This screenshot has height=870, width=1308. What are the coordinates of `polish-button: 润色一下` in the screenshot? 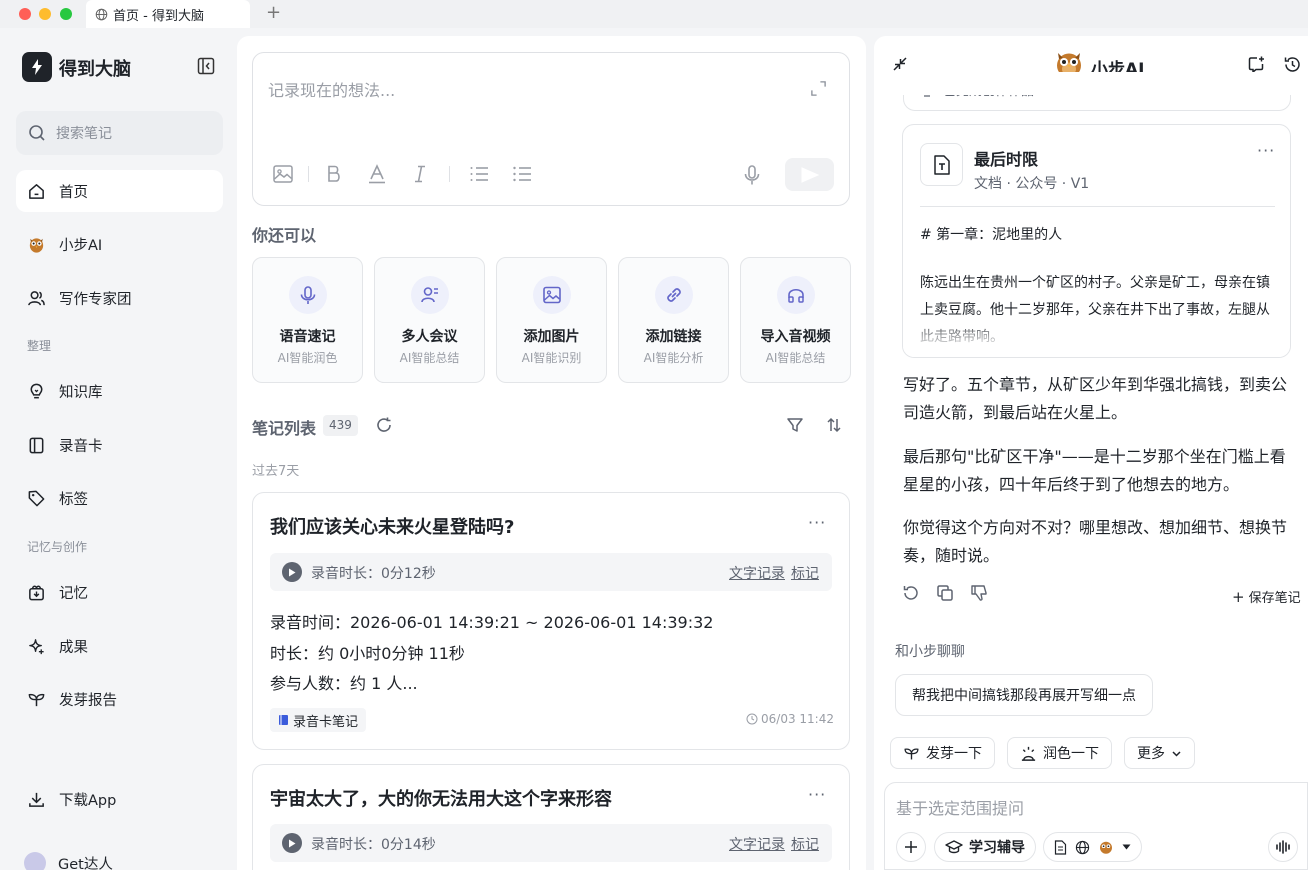 It's located at (1059, 753).